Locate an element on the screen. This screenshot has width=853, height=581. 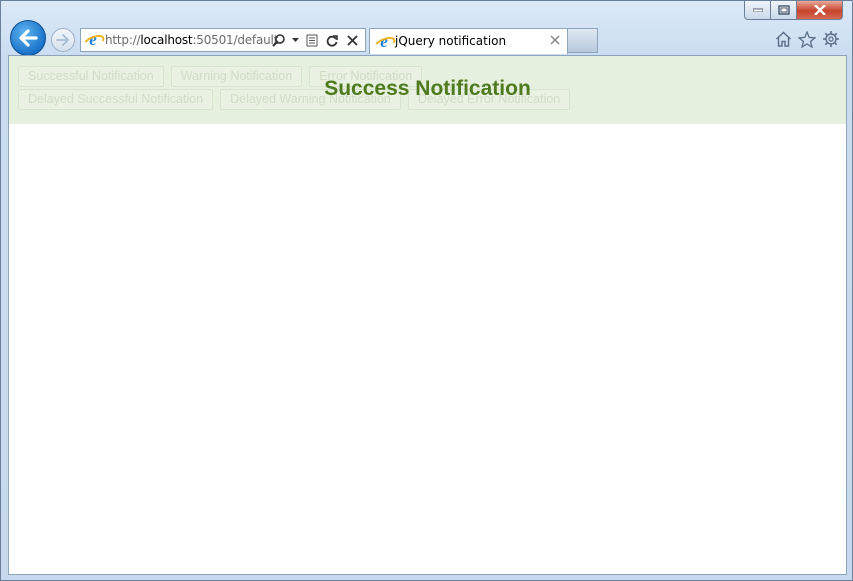
address-bar: e http://localhost:50501/default.as is located at coordinates (223, 40).